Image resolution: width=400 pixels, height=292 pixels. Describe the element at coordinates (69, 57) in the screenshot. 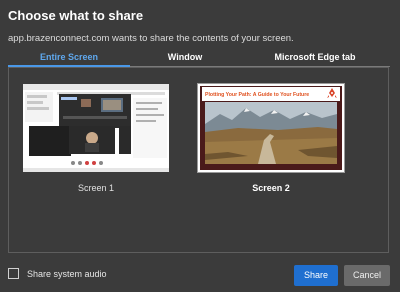

I see `tab-entire-screen: Entire Screen` at that location.